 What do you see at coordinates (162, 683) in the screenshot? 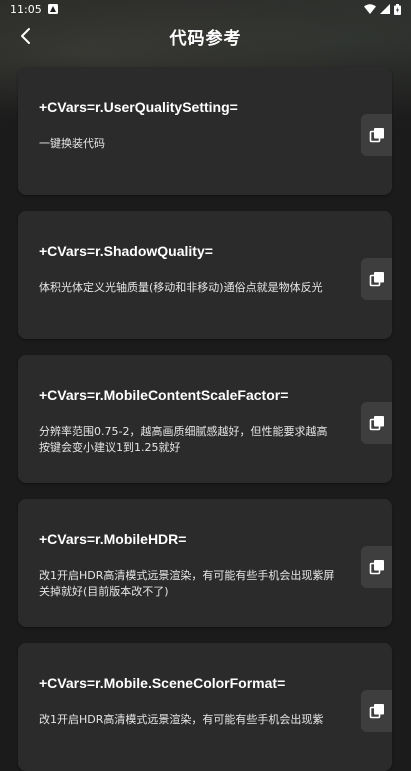
I see `code-text: +CVars=r.Mobile.SceneColorFormat=` at bounding box center [162, 683].